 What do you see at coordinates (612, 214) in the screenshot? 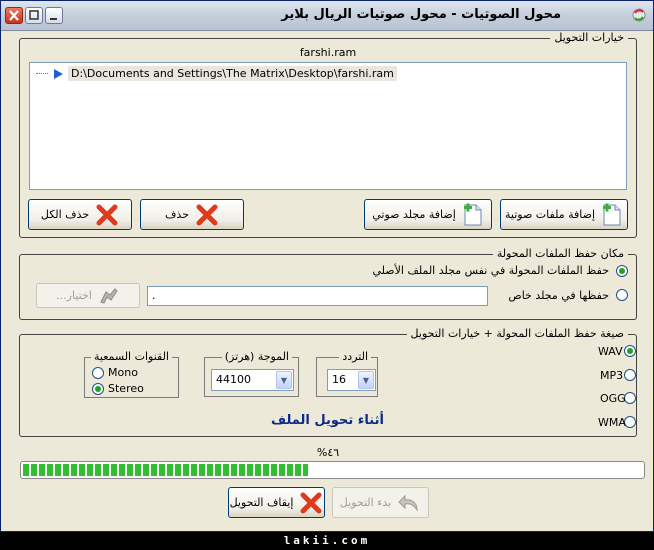
I see `add-file-icon` at bounding box center [612, 214].